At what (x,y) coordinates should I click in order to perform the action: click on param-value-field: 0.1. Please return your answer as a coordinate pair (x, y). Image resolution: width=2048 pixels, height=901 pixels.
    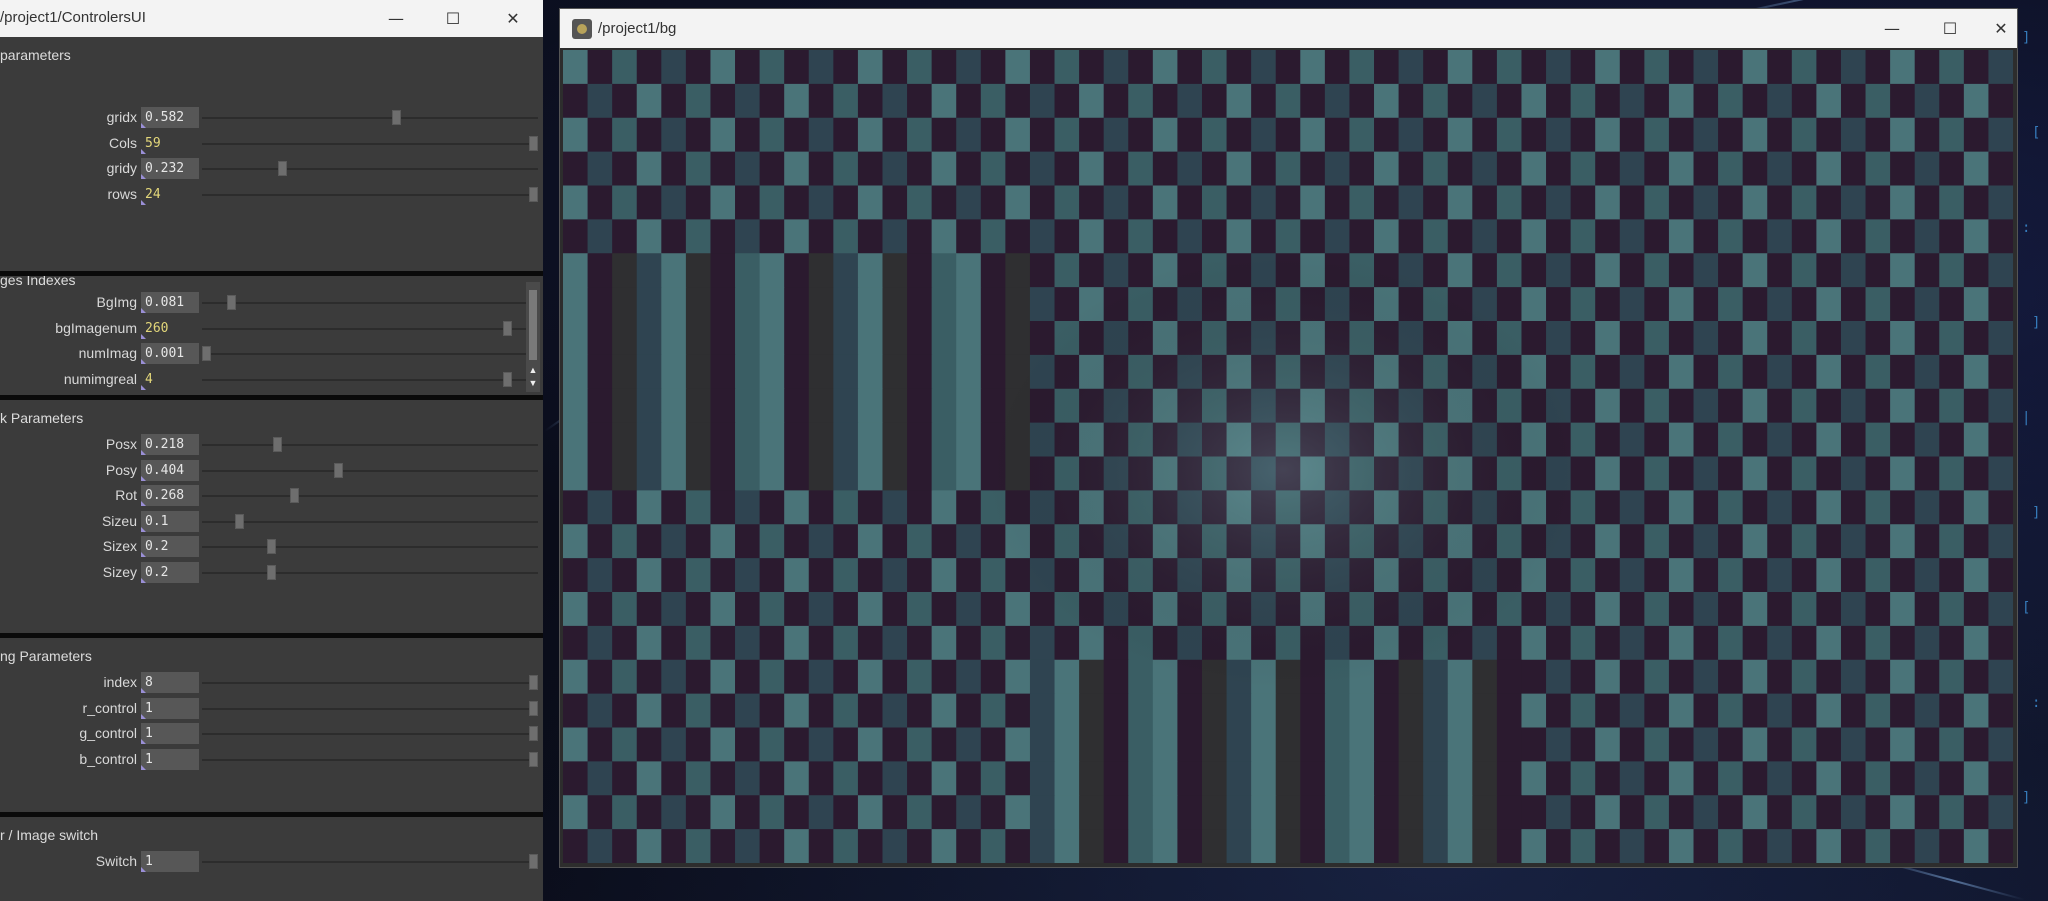
    Looking at the image, I should click on (170, 521).